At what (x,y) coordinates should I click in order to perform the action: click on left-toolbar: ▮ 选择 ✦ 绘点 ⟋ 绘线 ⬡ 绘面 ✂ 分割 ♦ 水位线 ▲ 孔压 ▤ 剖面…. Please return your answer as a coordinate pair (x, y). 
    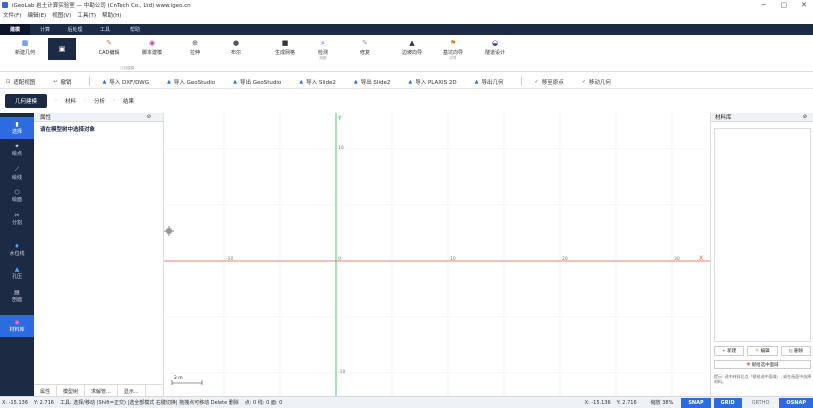
    Looking at the image, I should click on (17, 254).